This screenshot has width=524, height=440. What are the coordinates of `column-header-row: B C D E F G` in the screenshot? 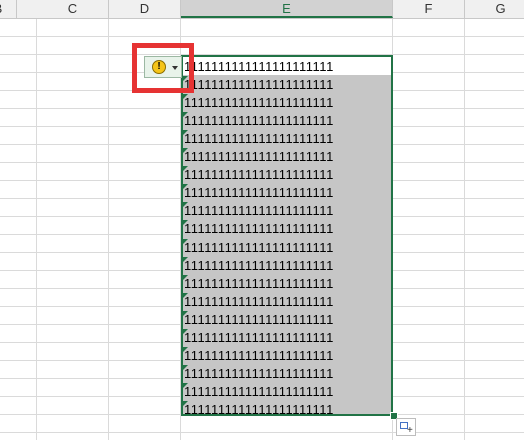 It's located at (262, 9).